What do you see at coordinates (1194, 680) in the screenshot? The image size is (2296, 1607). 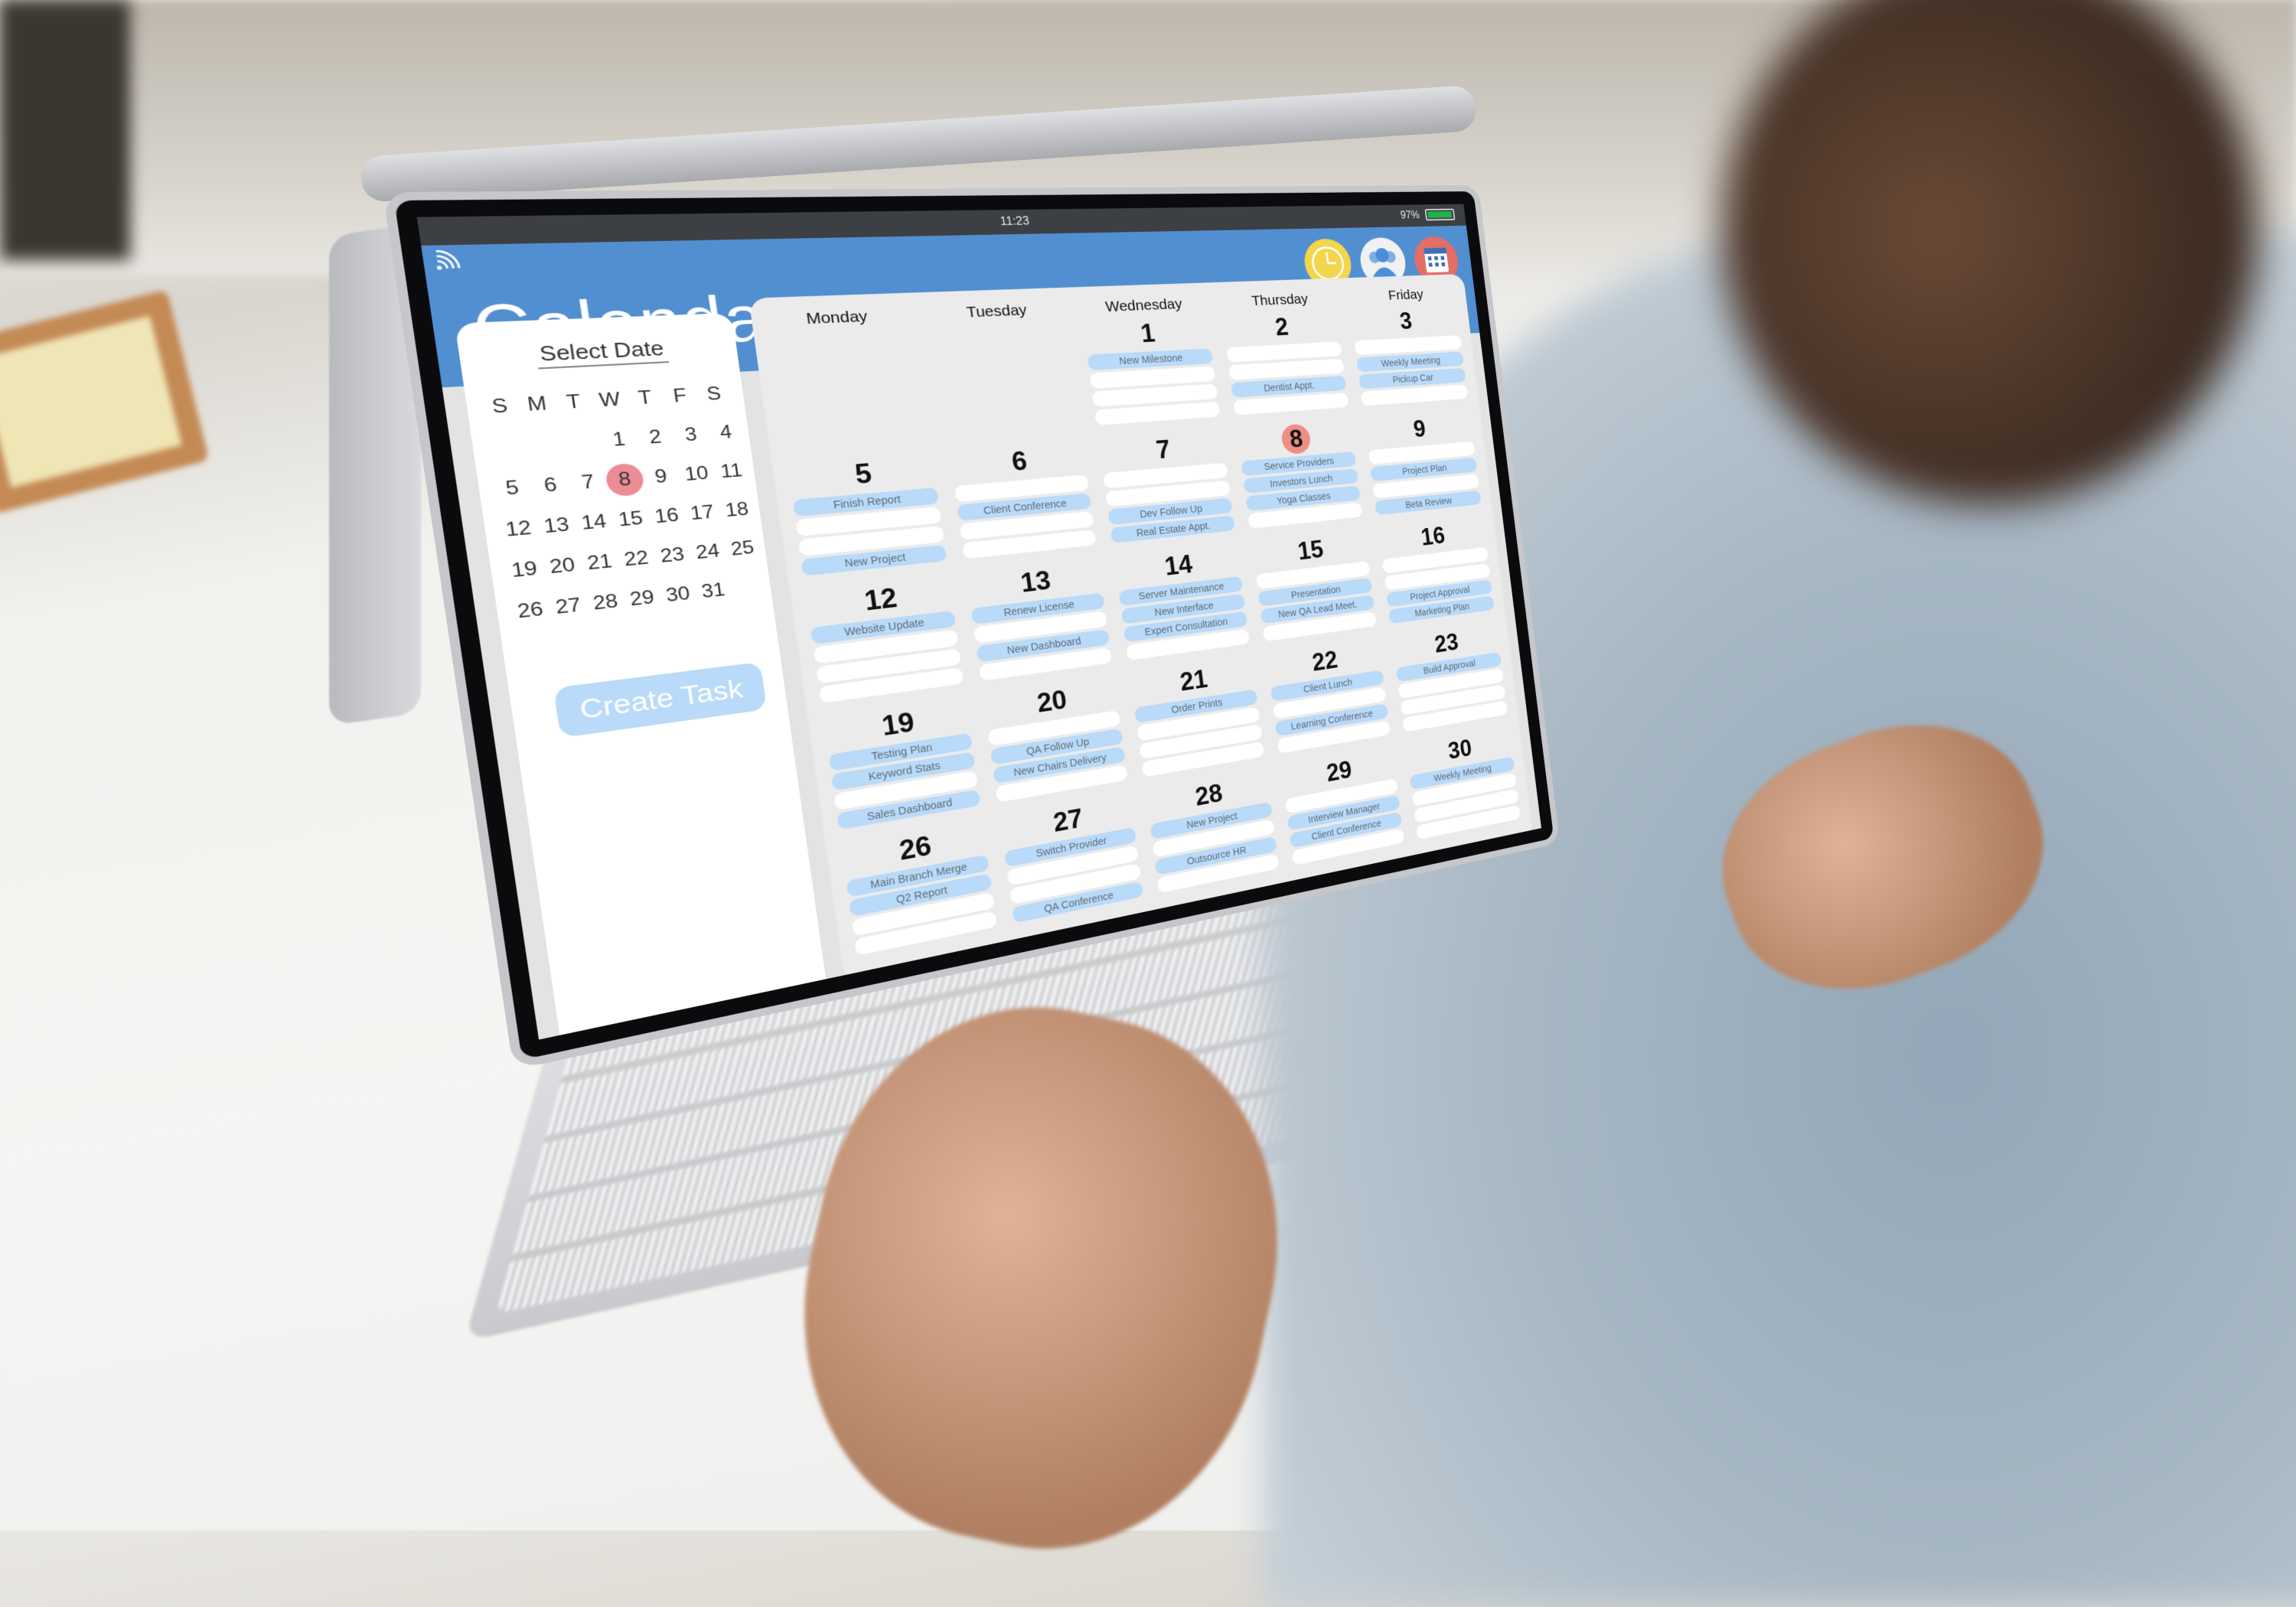 I see `day-number: 21` at bounding box center [1194, 680].